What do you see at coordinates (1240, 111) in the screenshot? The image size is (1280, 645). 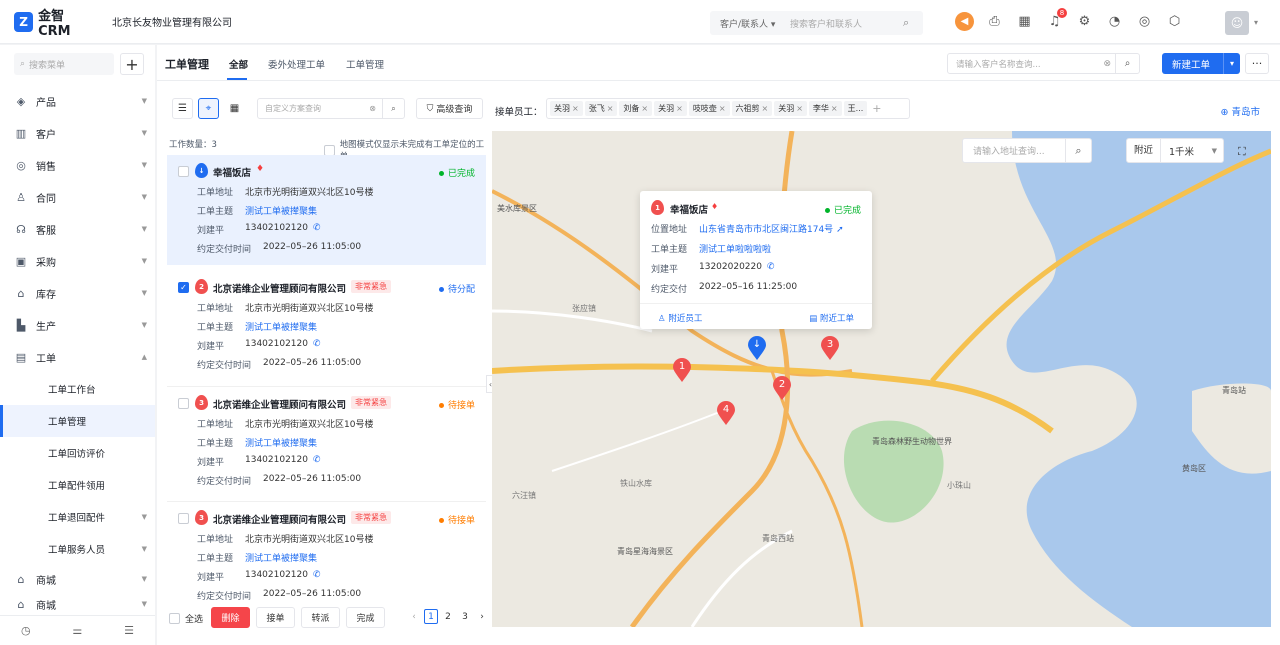 I see `city-selector: ⊕ 青岛市` at bounding box center [1240, 111].